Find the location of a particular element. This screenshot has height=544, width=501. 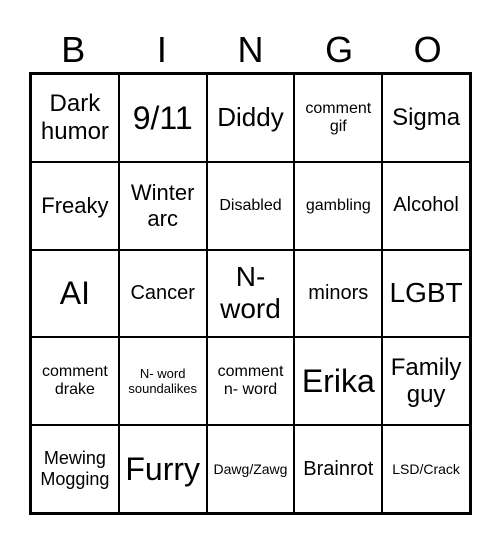

bingo-cell: Winter arc is located at coordinates (162, 205).